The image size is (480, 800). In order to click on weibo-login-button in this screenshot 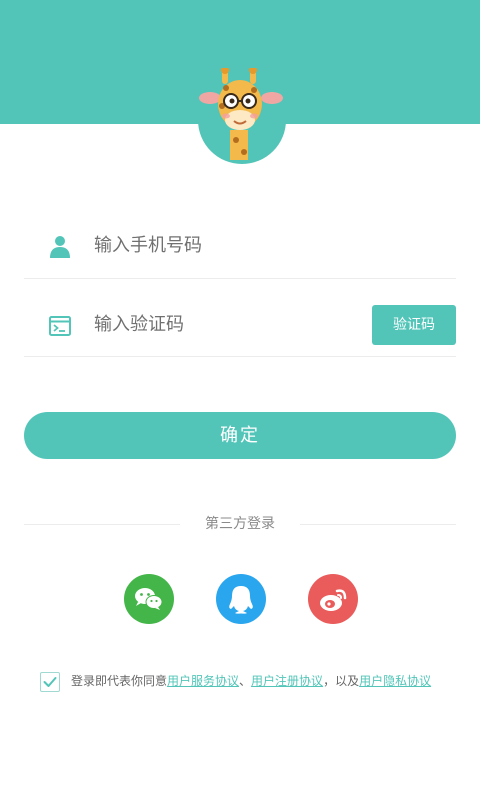, I will do `click(333, 599)`.